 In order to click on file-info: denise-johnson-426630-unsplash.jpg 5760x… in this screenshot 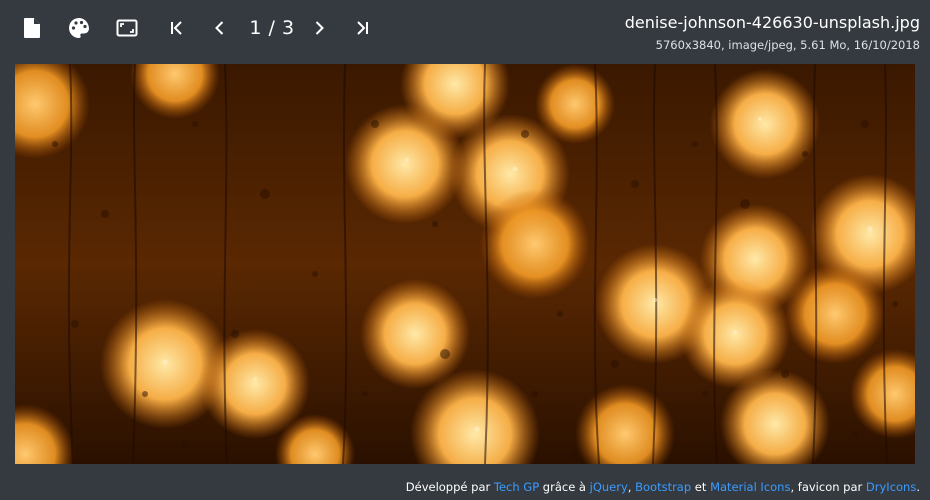, I will do `click(772, 33)`.